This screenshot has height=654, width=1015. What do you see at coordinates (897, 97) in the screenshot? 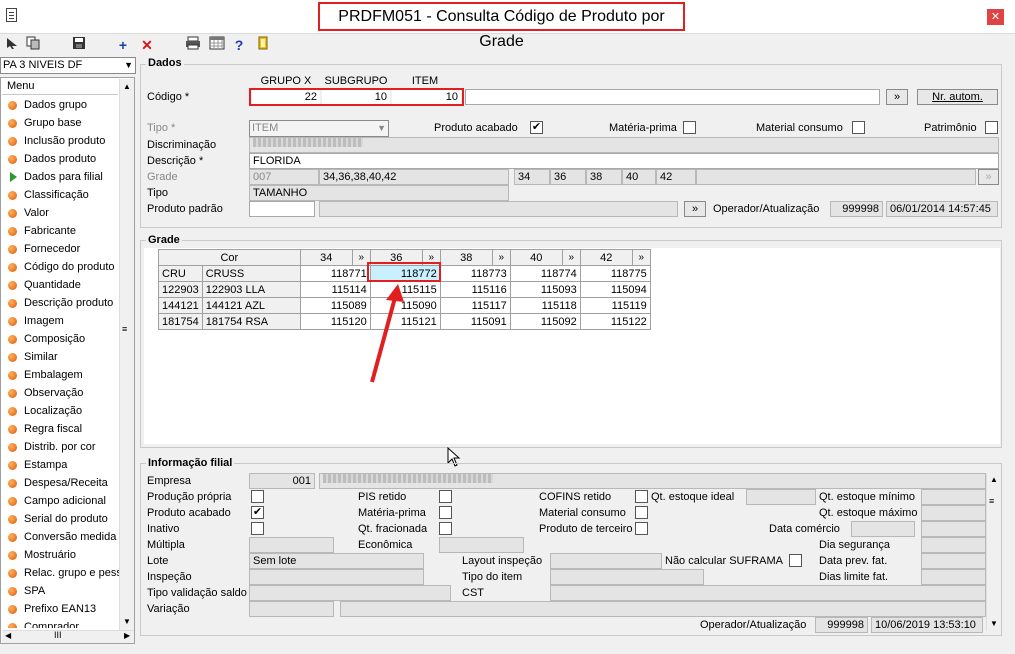
I see `codigo-next-button: »` at bounding box center [897, 97].